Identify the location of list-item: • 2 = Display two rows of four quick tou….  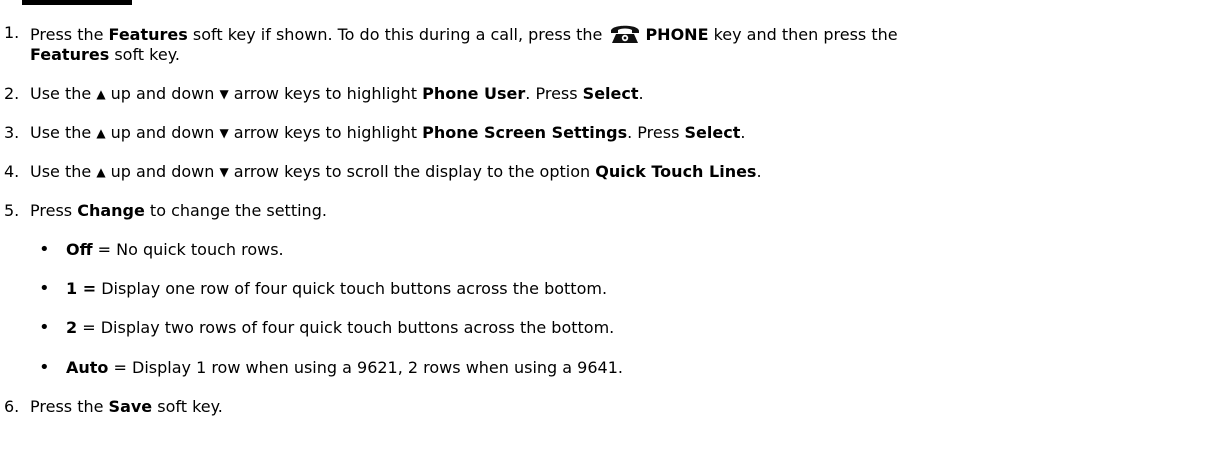
(327, 327).